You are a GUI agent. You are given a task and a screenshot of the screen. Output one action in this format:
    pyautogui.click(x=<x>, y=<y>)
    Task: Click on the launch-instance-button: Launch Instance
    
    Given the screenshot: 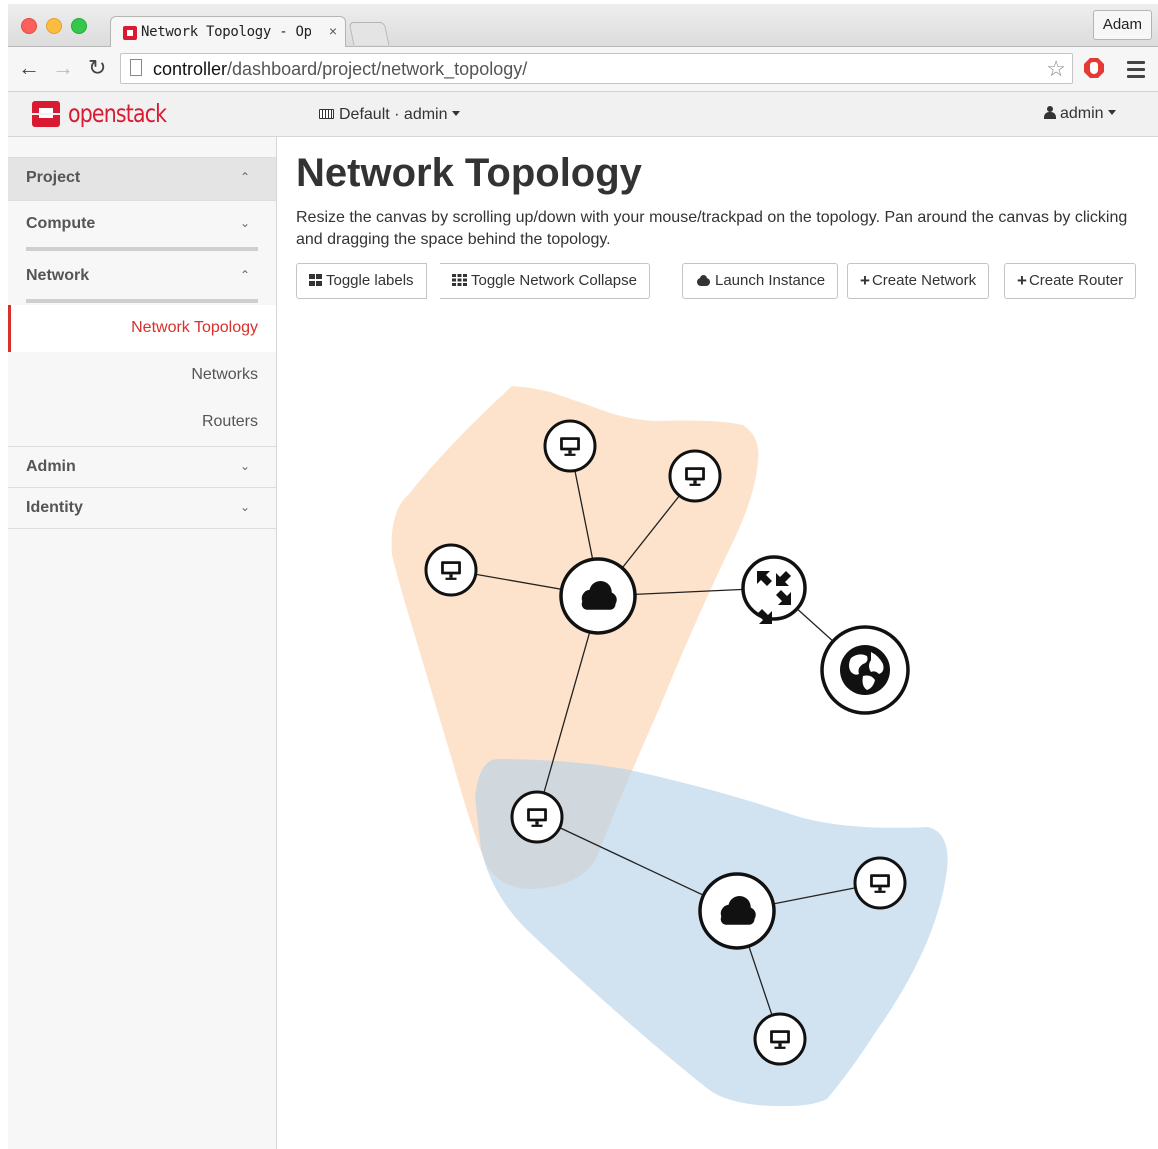 What is the action you would take?
    pyautogui.click(x=760, y=281)
    